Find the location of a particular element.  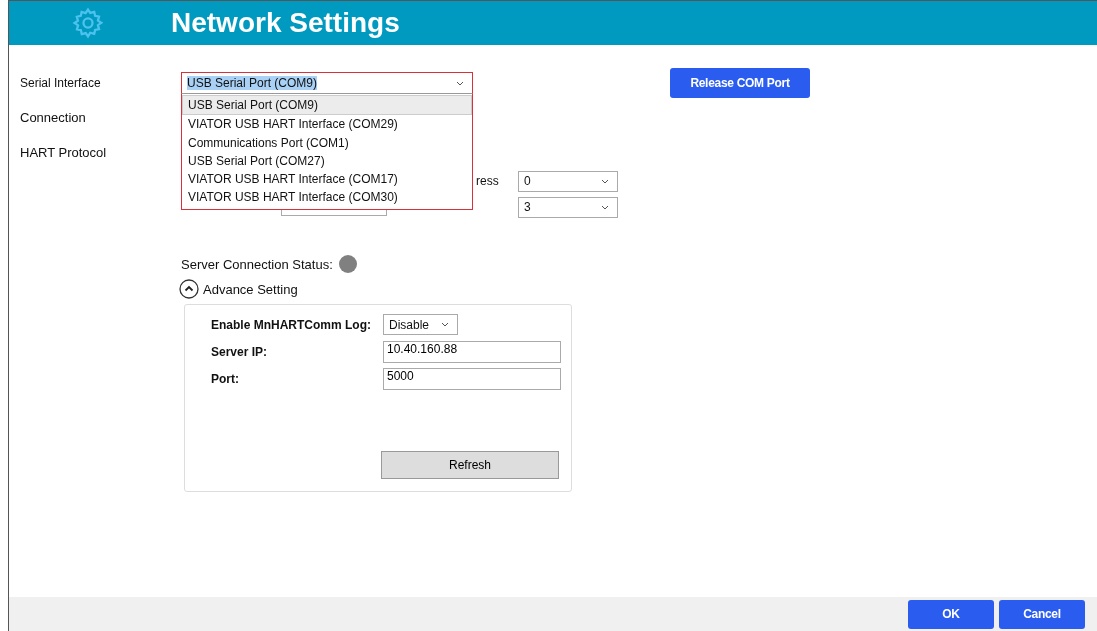

selected-value: 0 is located at coordinates (527, 181).